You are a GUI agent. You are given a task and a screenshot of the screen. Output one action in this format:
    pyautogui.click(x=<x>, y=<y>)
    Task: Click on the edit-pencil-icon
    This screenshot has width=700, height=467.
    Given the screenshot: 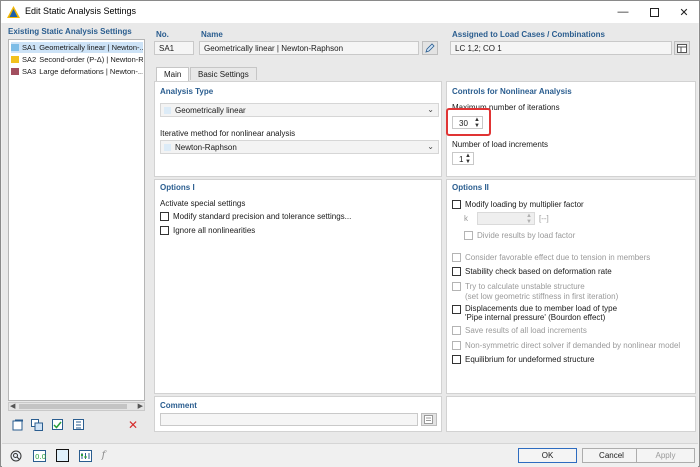 What is the action you would take?
    pyautogui.click(x=430, y=48)
    